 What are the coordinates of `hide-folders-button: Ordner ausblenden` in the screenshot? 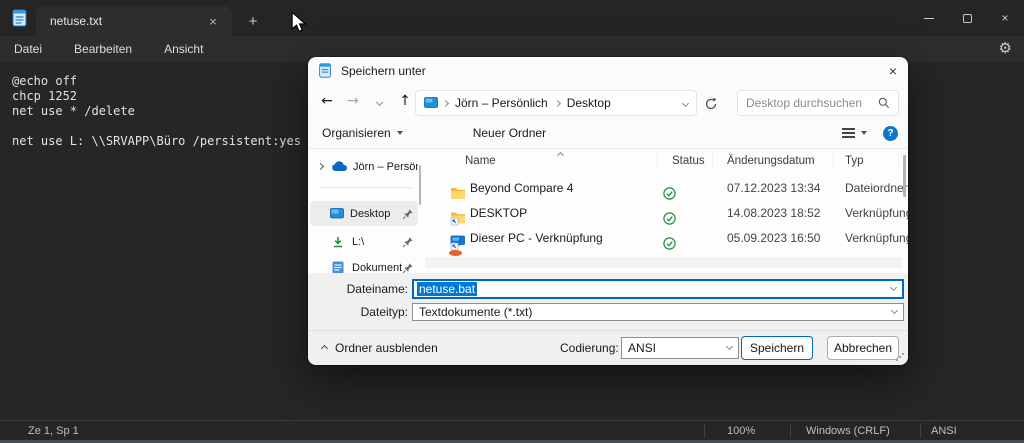 It's located at (373, 348).